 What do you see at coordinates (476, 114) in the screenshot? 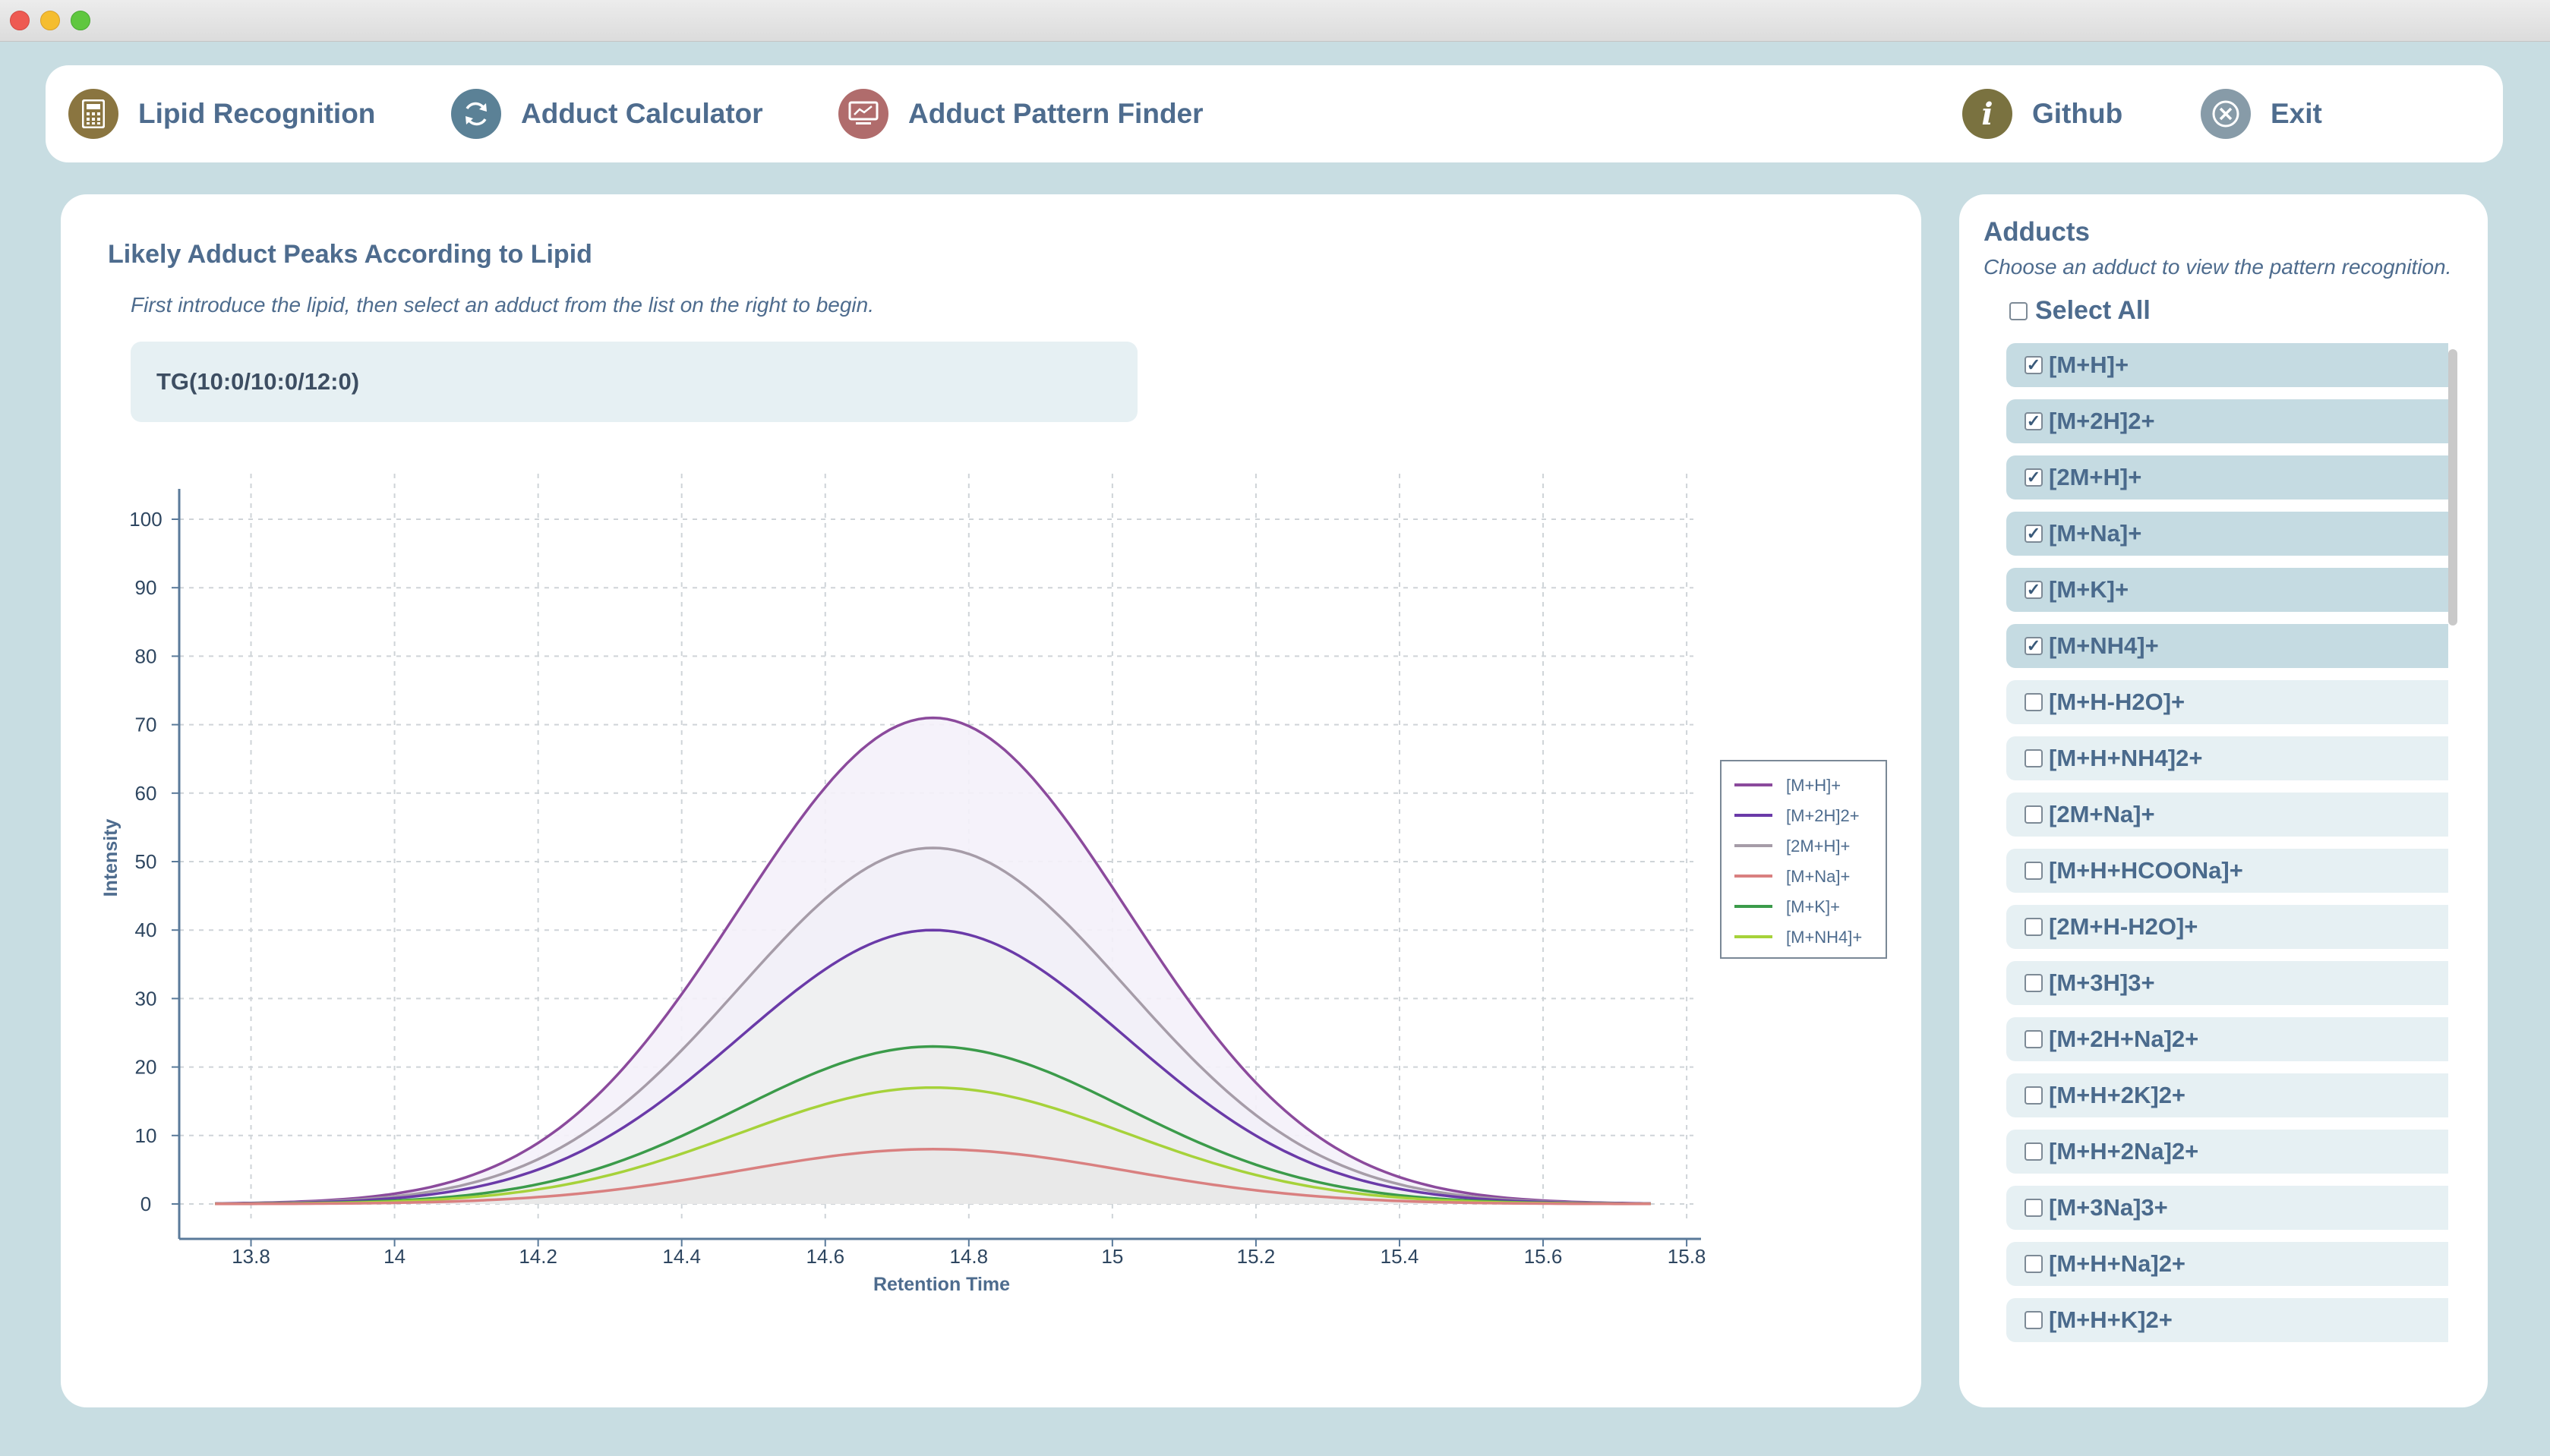
I see `refresh-icon` at bounding box center [476, 114].